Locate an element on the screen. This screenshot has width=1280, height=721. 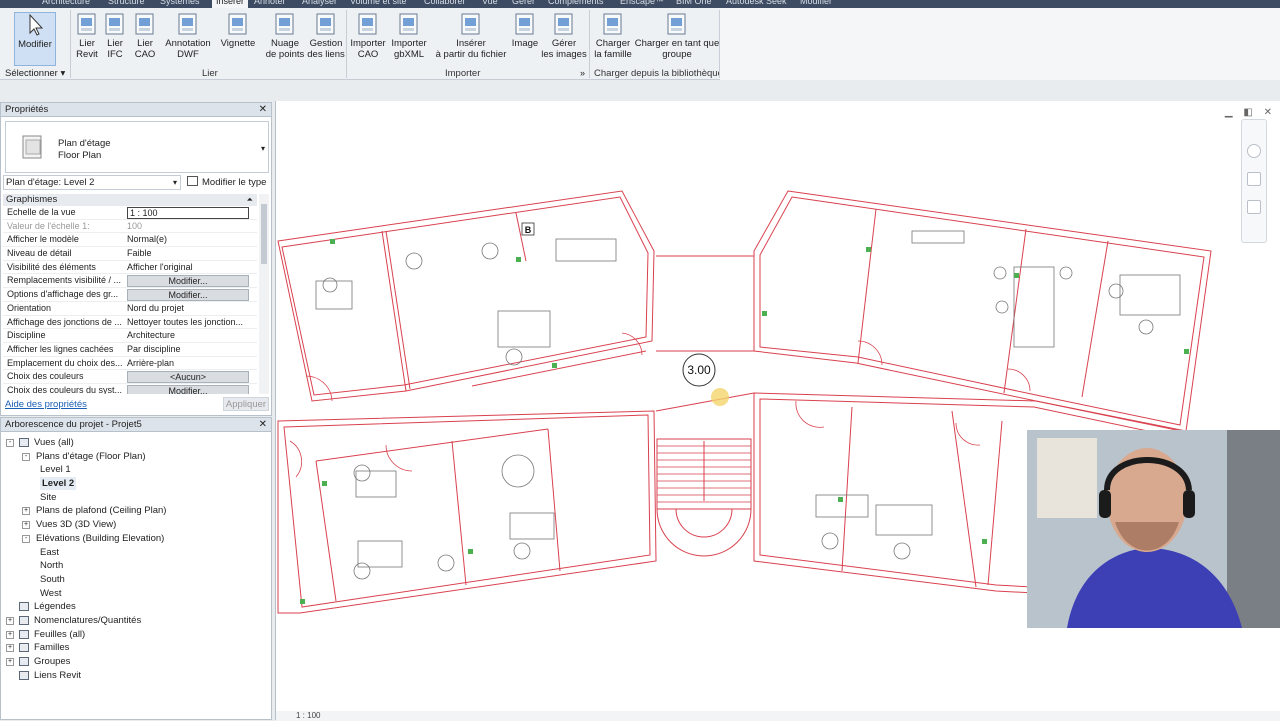
import_group-button-0: Importer CAO is located at coordinates (368, 36).